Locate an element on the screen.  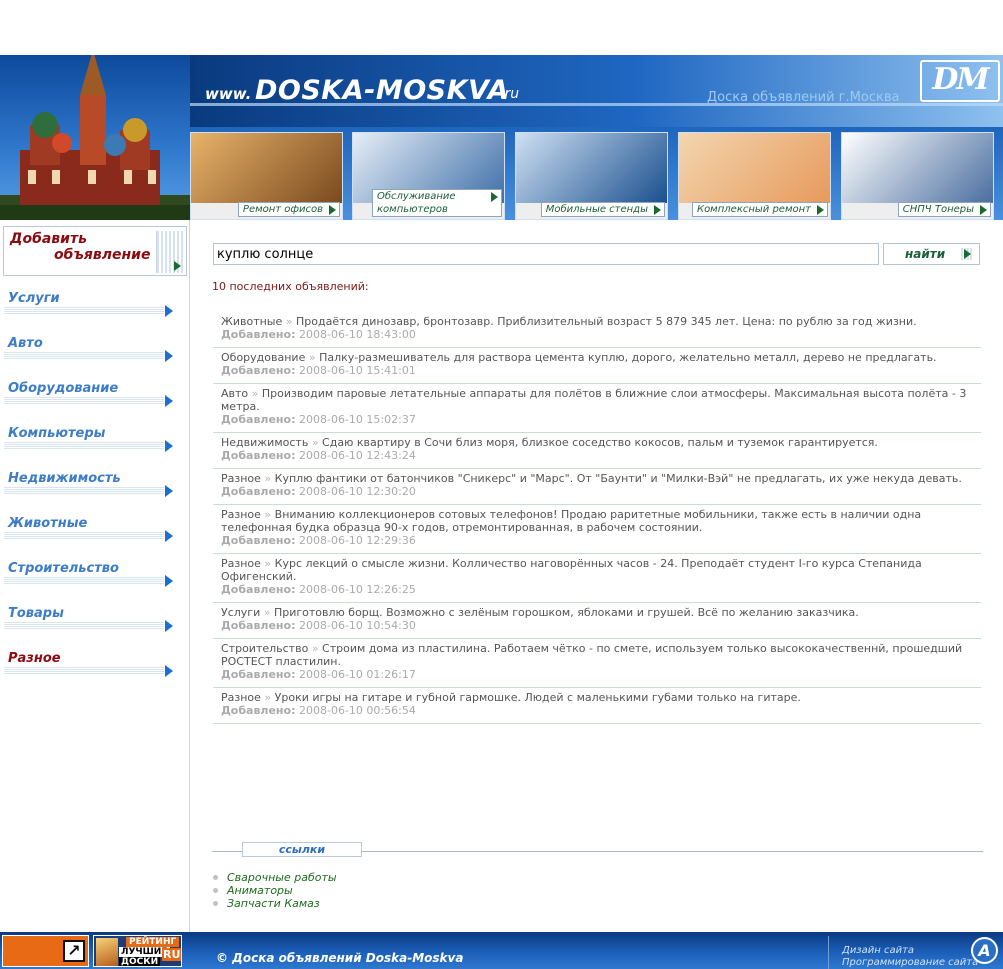
sidebar-item: Недвижимость is located at coordinates (89, 486).